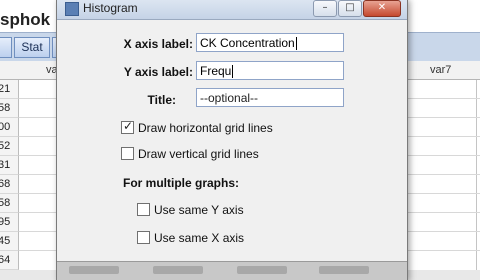 The image size is (480, 280). I want to click on row-number: 00, so click(9, 127).